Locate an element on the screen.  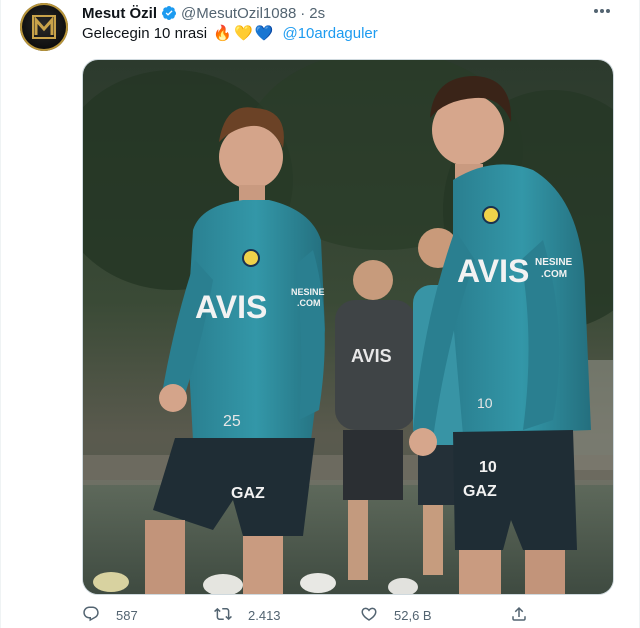
author-name: Mesut Özil is located at coordinates (119, 13).